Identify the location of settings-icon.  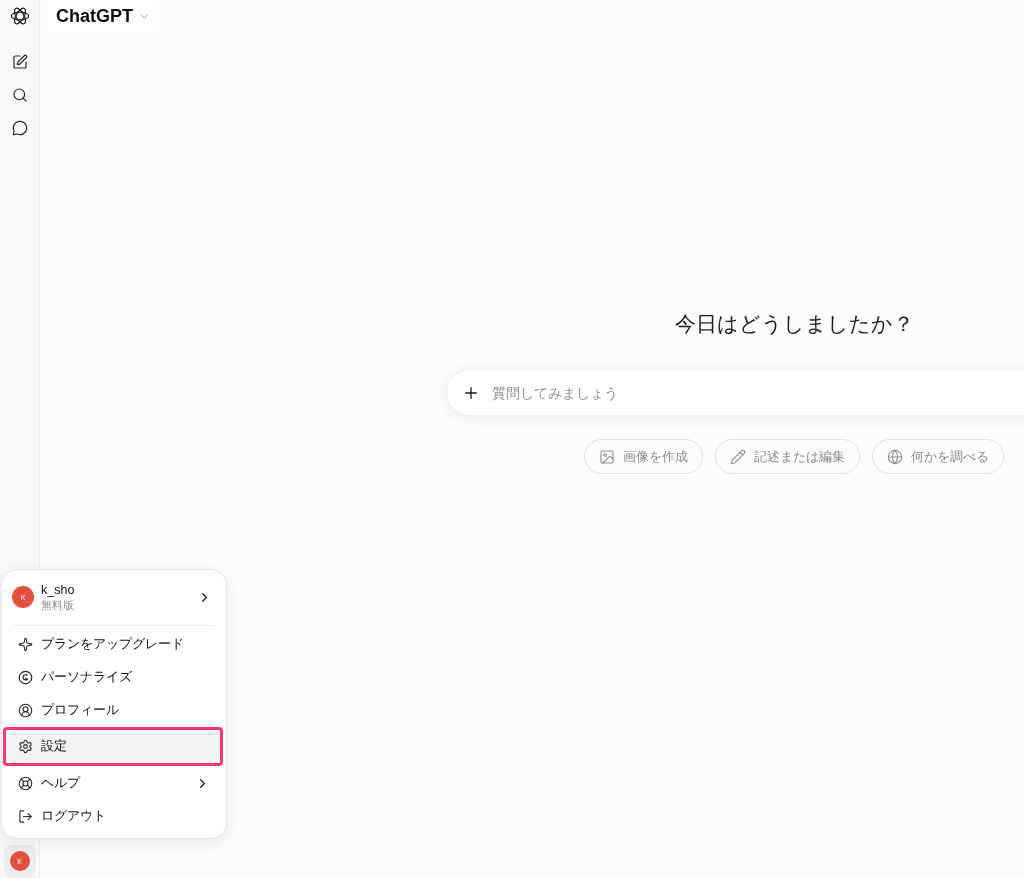
(25, 746).